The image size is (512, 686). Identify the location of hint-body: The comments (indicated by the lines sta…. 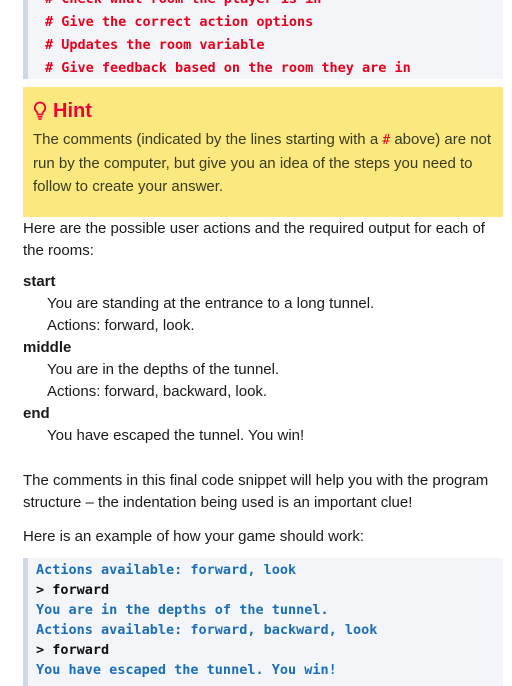
(263, 163).